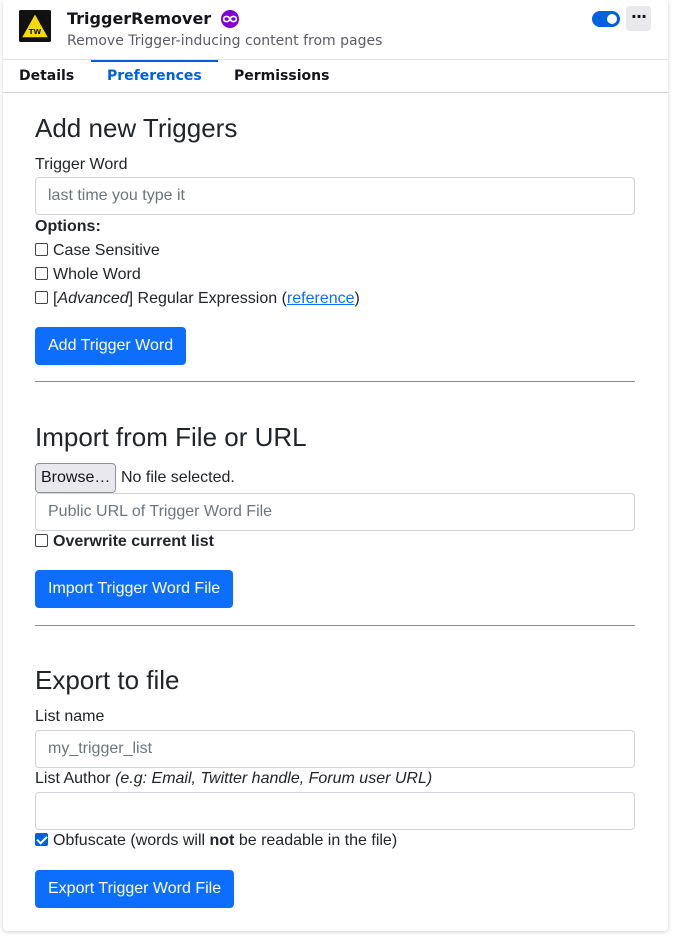  Describe the element at coordinates (35, 26) in the screenshot. I see `extension-logo: TW` at that location.